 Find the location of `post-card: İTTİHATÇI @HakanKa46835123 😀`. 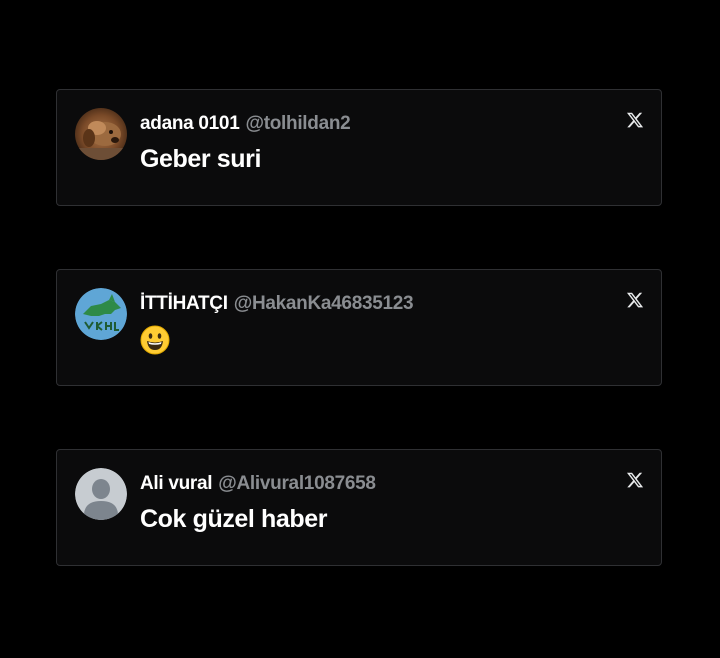

post-card: İTTİHATÇI @HakanKa46835123 😀 is located at coordinates (359, 327).